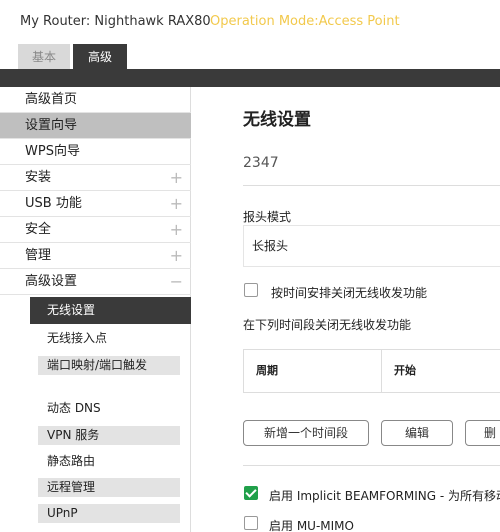 Image resolution: width=500 pixels, height=532 pixels. What do you see at coordinates (261, 163) in the screenshot?
I see `region-value: 2347` at bounding box center [261, 163].